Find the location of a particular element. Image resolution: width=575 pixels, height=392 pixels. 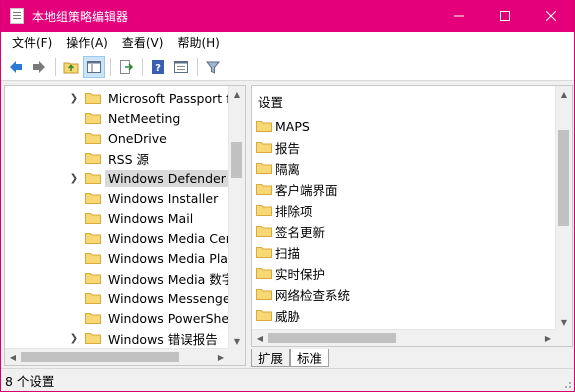

filter-button is located at coordinates (213, 67).